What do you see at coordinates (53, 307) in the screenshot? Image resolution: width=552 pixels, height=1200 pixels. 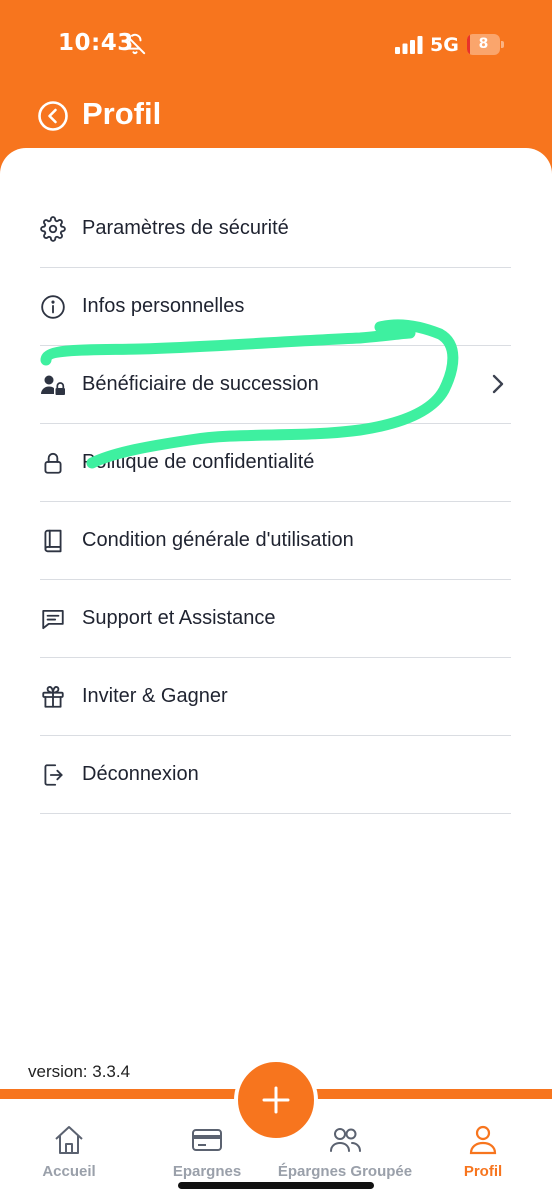 I see `info-circle-icon` at bounding box center [53, 307].